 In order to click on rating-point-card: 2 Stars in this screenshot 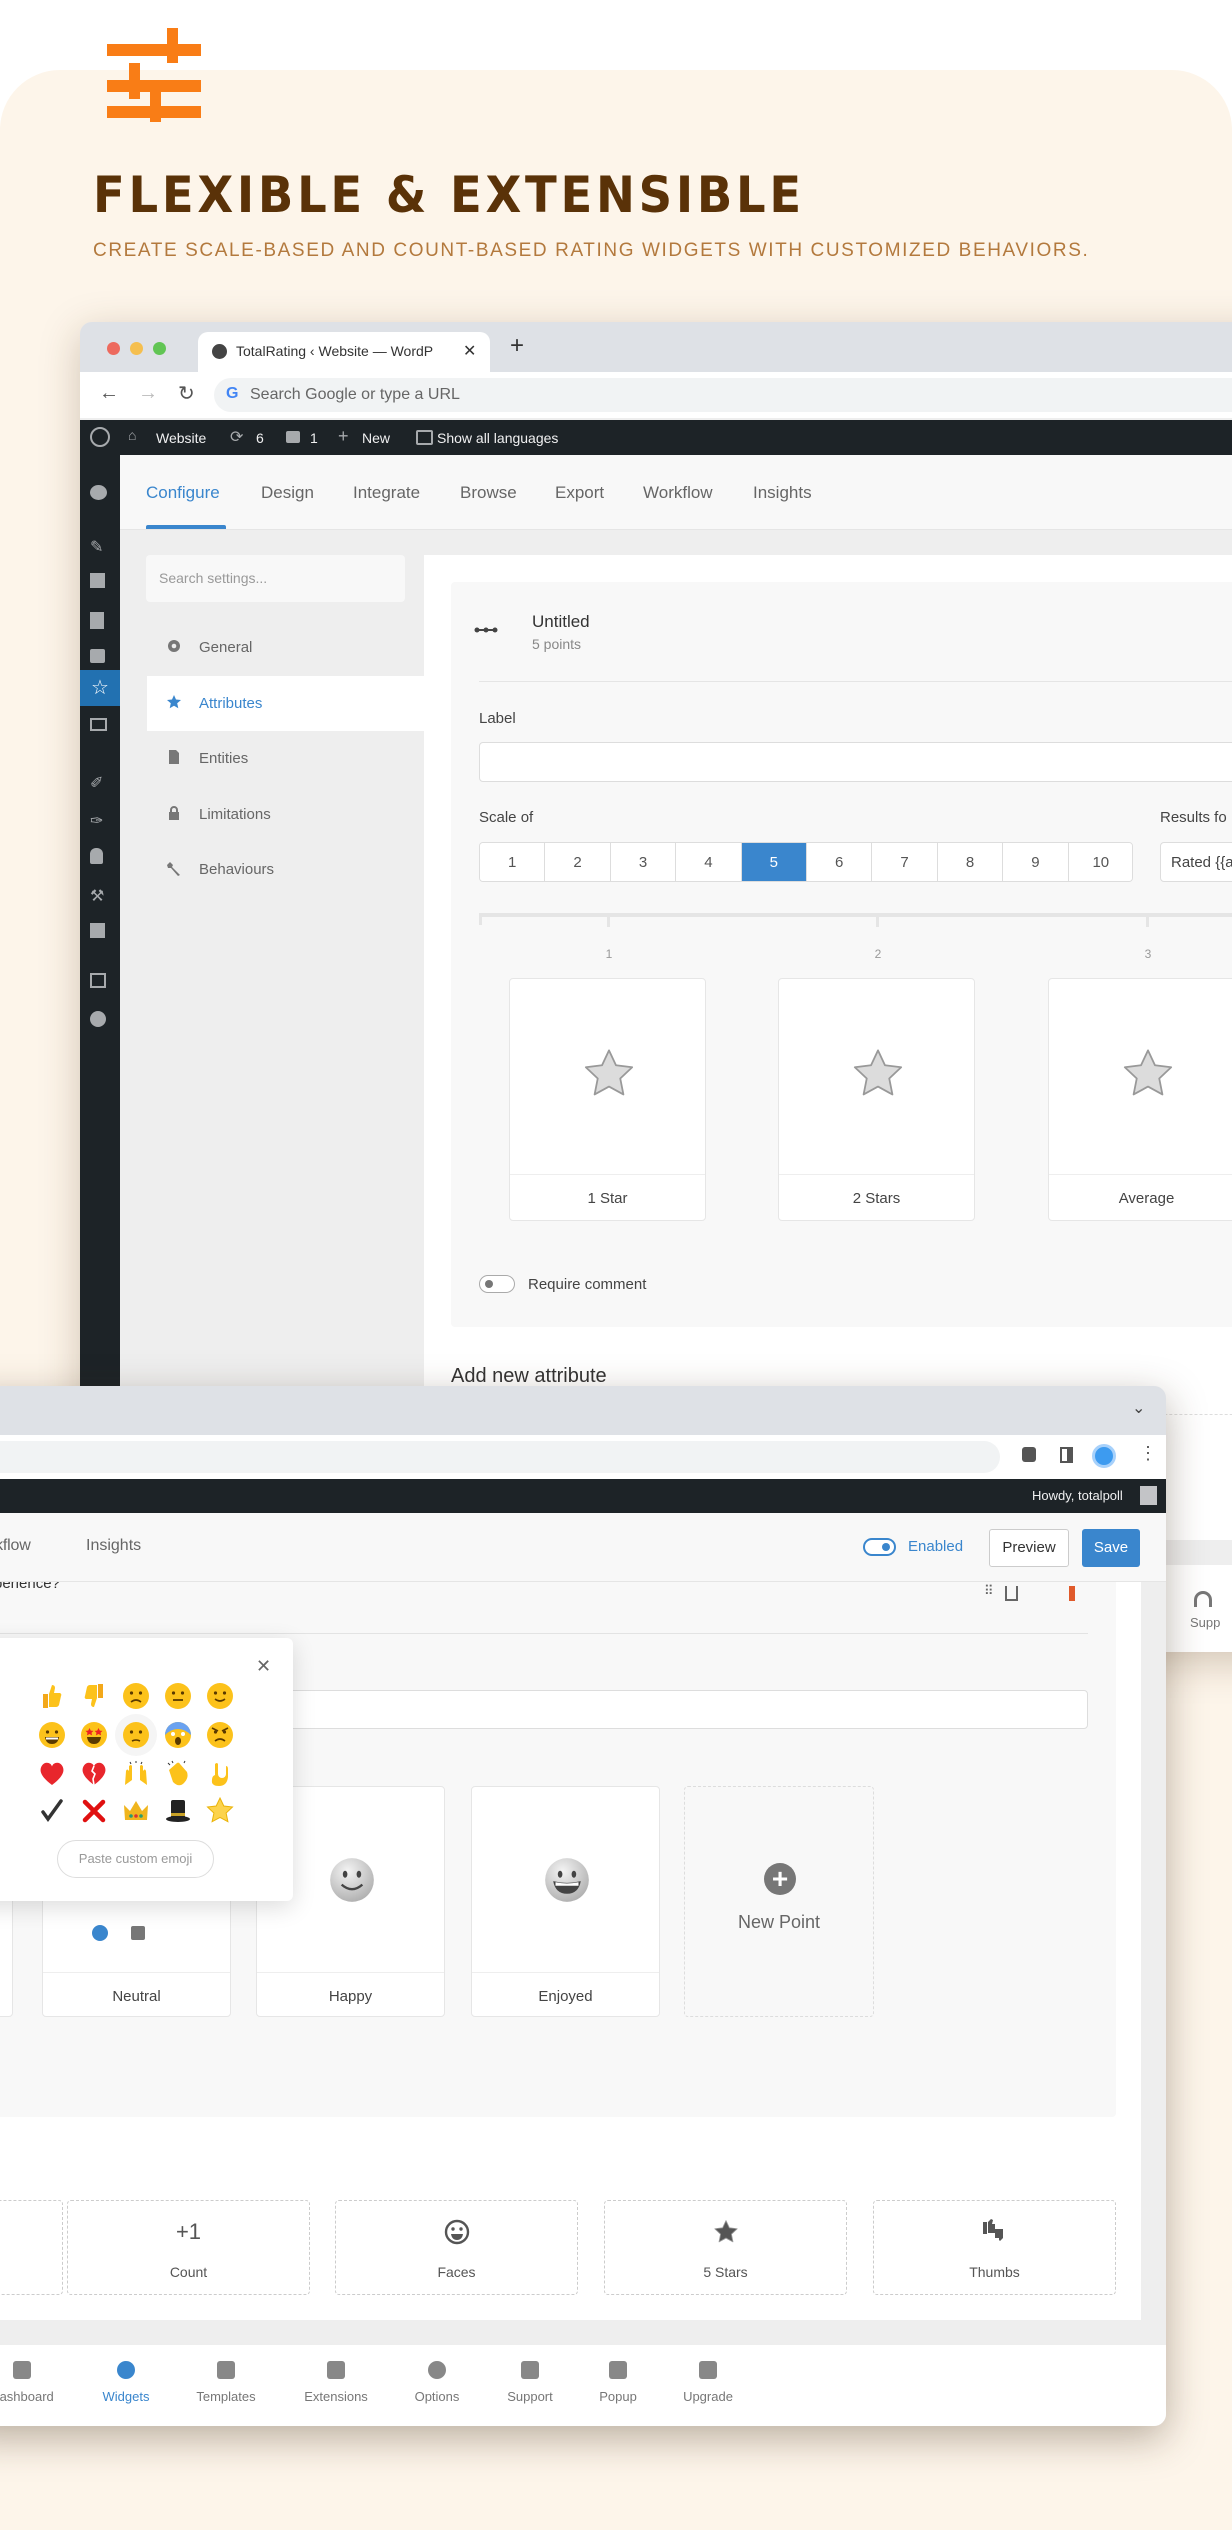, I will do `click(876, 1099)`.